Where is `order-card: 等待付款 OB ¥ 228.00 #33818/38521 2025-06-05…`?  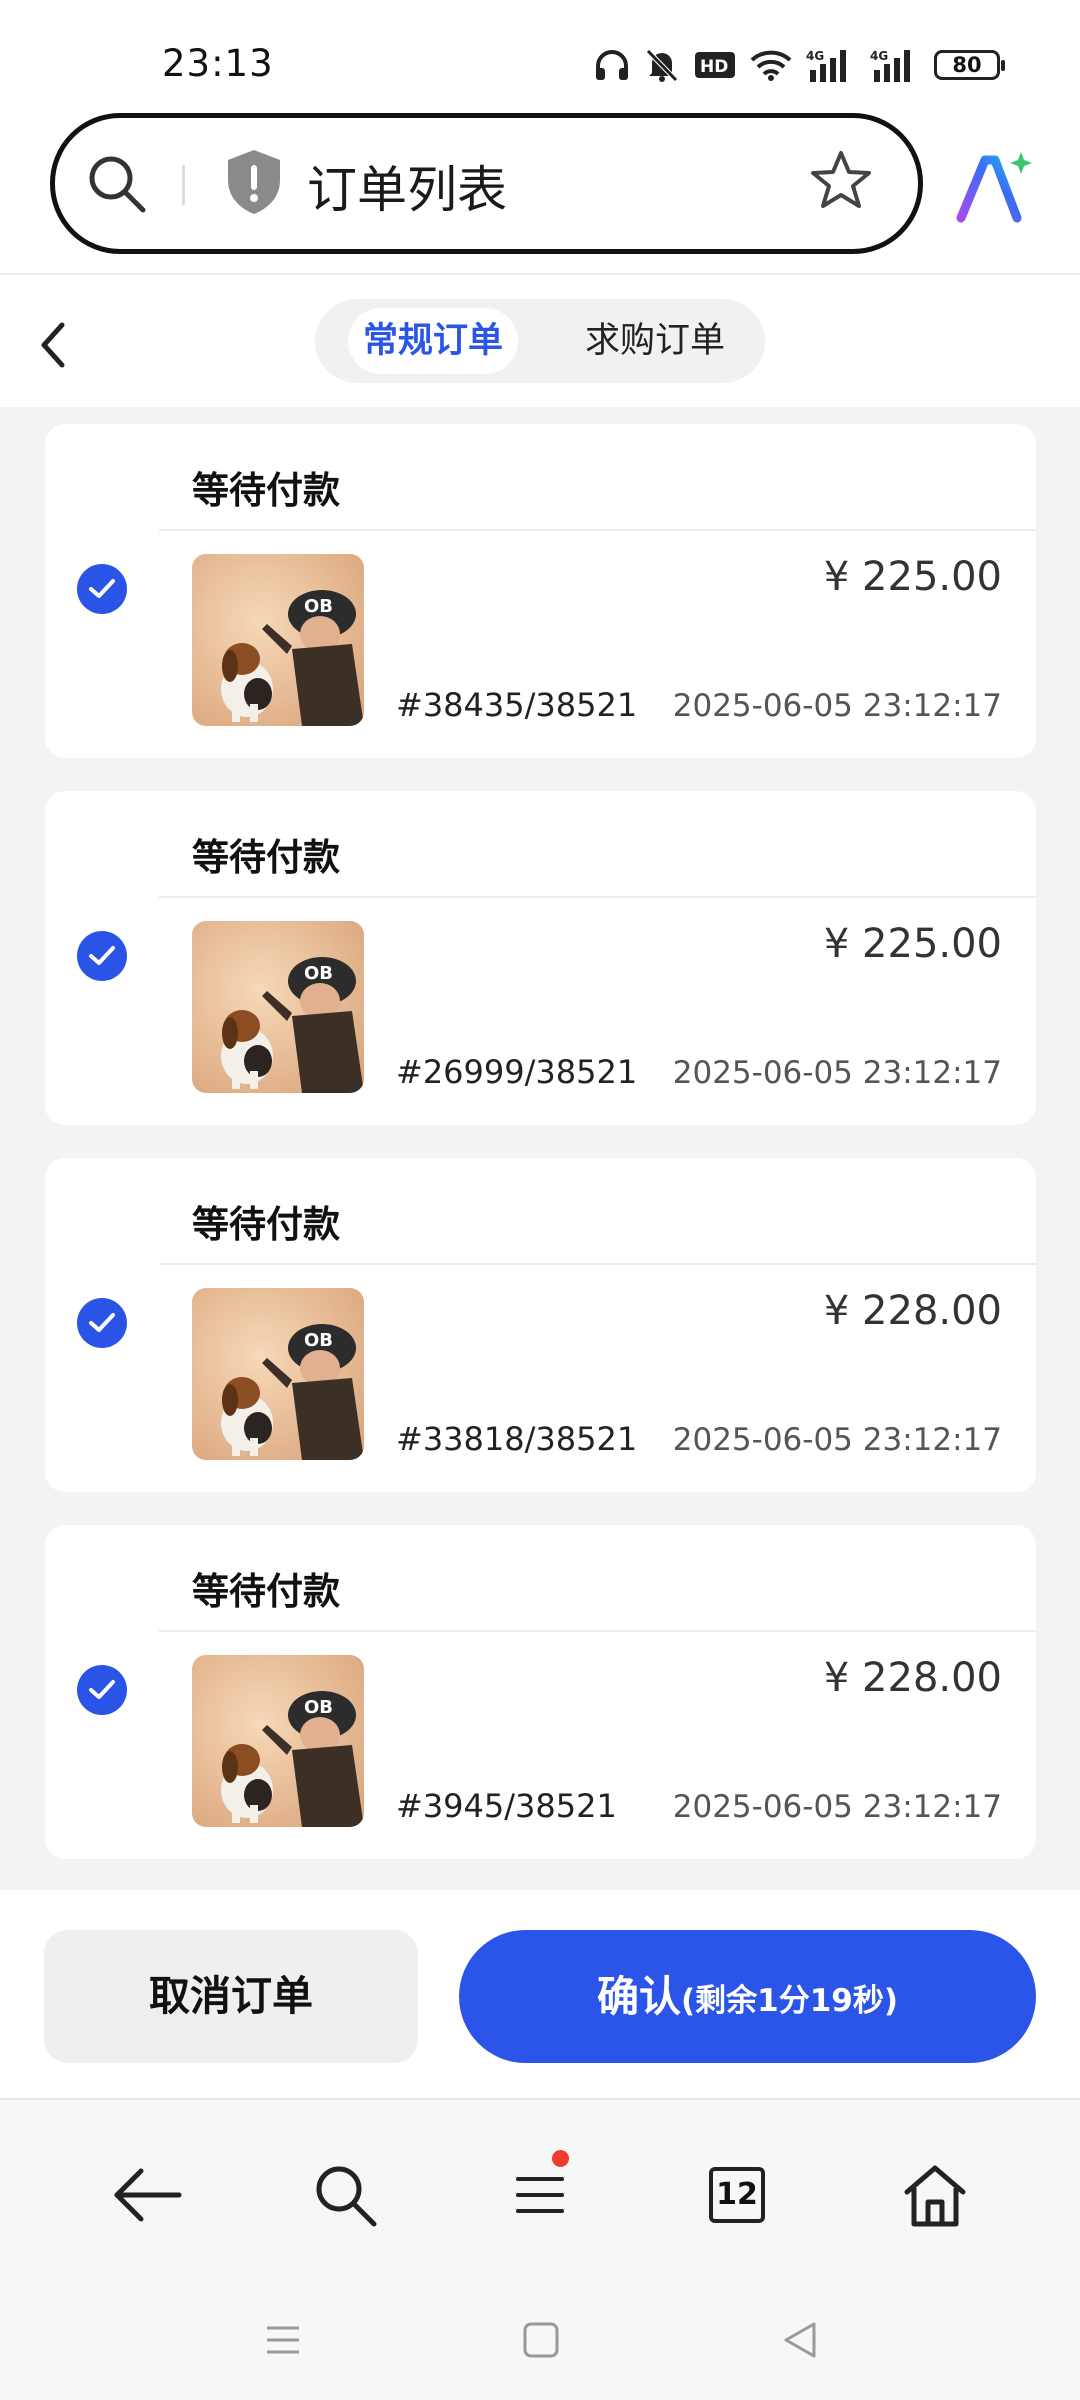 order-card: 等待付款 OB ¥ 228.00 #33818/38521 2025-06-05… is located at coordinates (540, 1325).